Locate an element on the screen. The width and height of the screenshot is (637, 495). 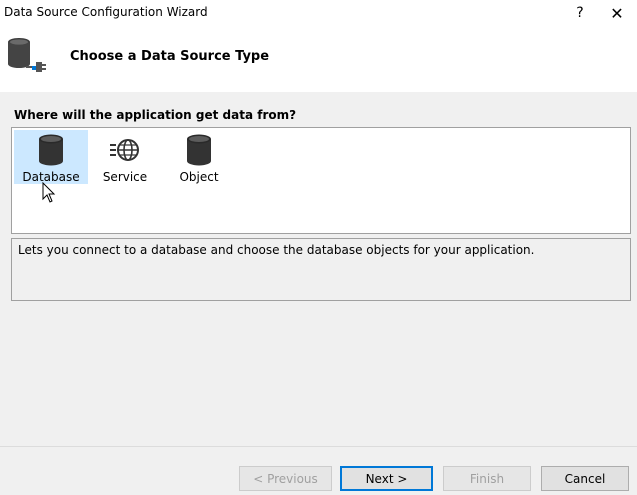
next-button: Next > is located at coordinates (386, 478).